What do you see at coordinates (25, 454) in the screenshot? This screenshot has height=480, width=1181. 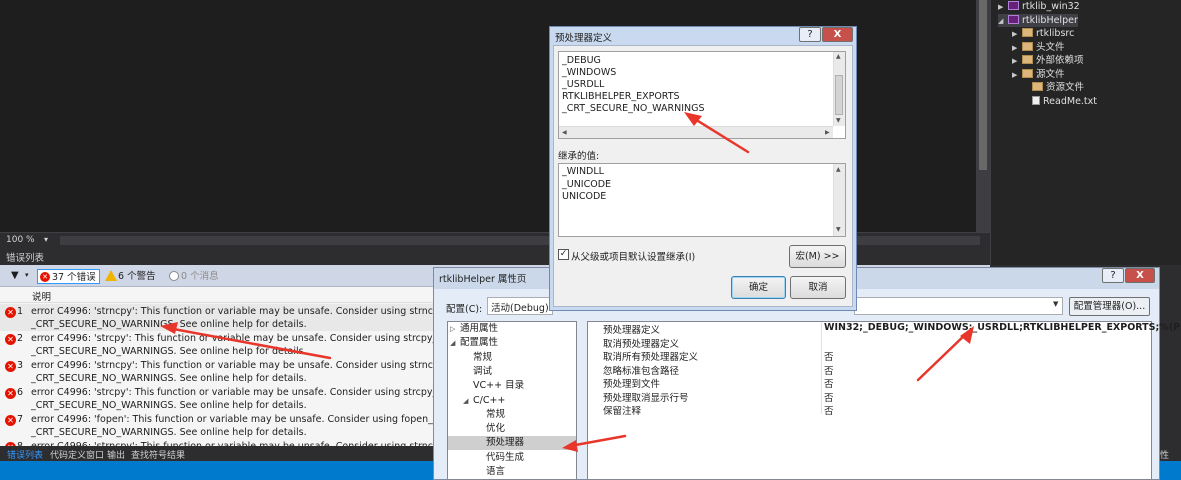 I see `tool-tab: 错误列表` at bounding box center [25, 454].